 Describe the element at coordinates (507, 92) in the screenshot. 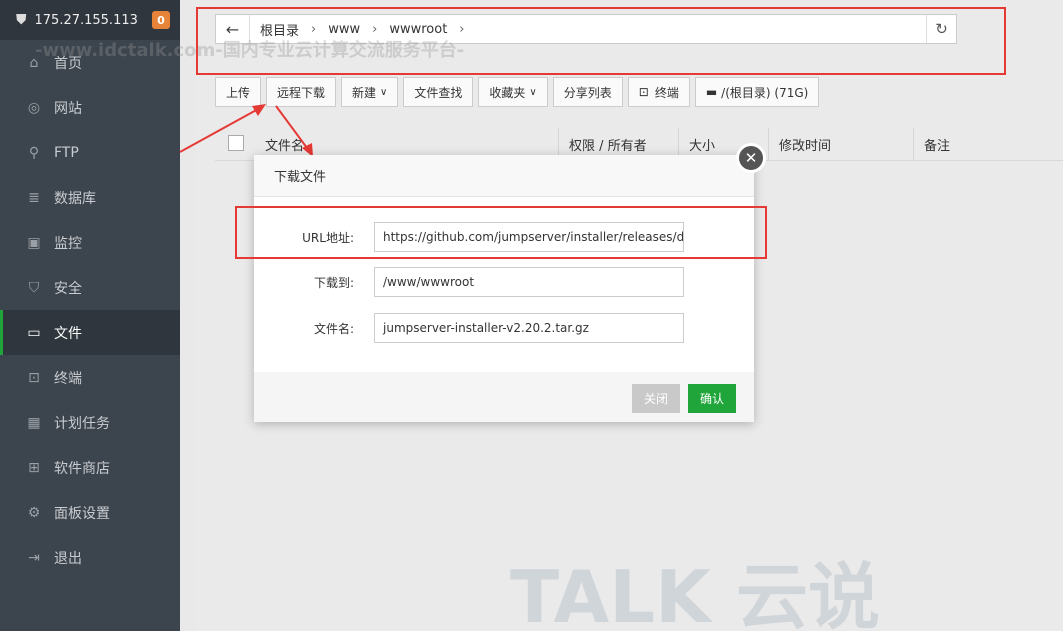

I see `favorites-label: 收藏夹` at that location.